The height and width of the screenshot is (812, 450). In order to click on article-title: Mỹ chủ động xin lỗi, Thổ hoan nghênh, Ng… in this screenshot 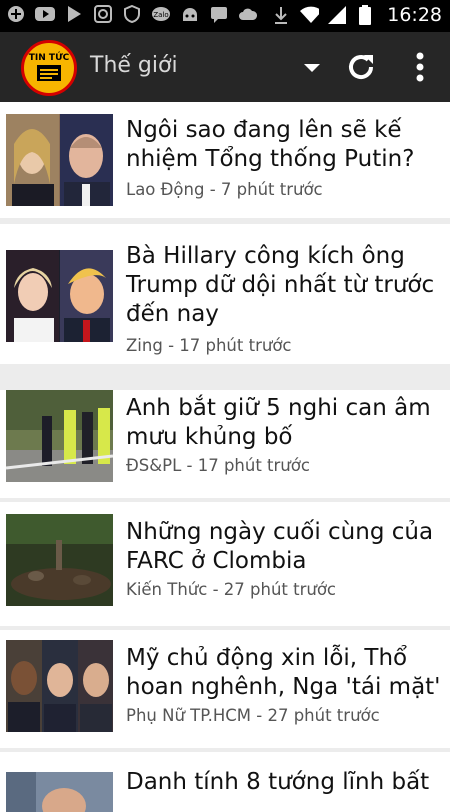, I will do `click(283, 672)`.